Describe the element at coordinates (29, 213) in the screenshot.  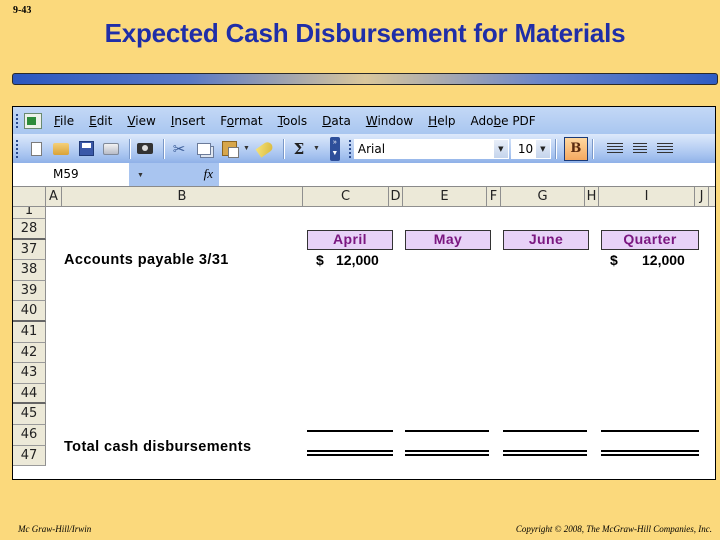
I see `row-header: 1` at that location.